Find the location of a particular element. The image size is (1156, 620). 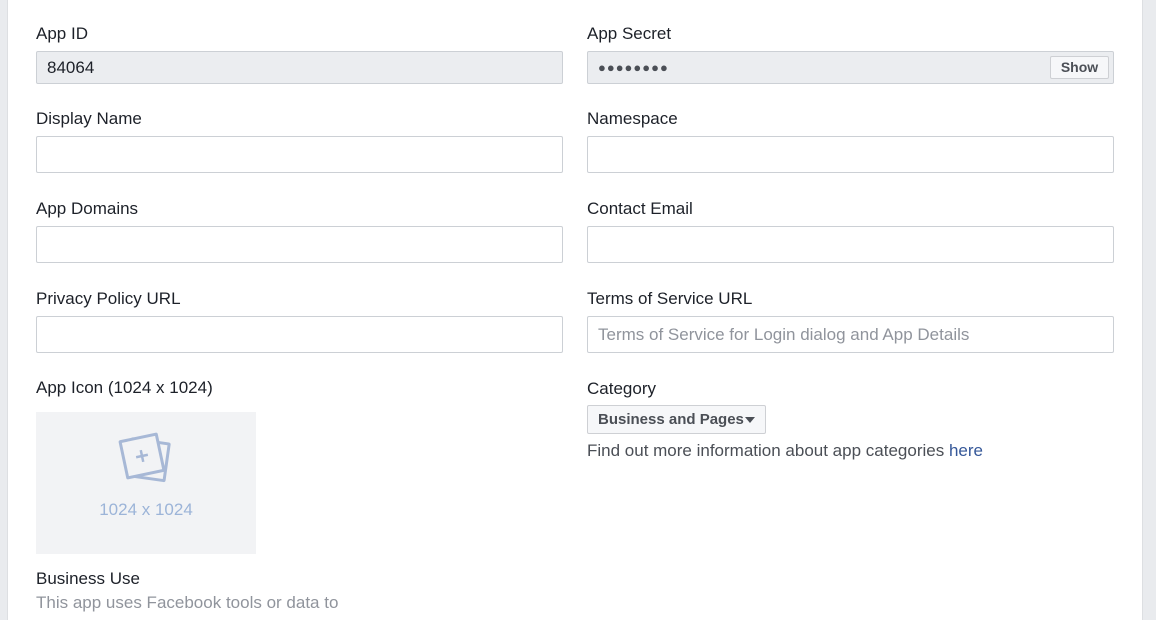

caret-down-icon is located at coordinates (750, 420).